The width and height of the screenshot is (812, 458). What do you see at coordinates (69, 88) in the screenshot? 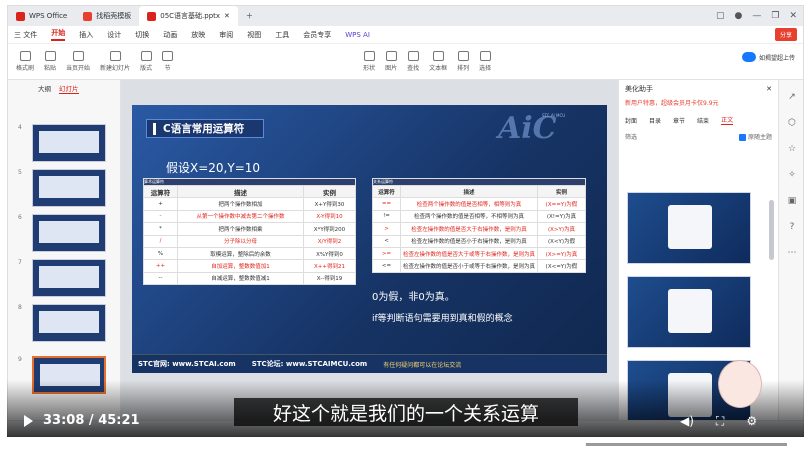
I see `tab-slides: 幻灯片` at bounding box center [69, 88].